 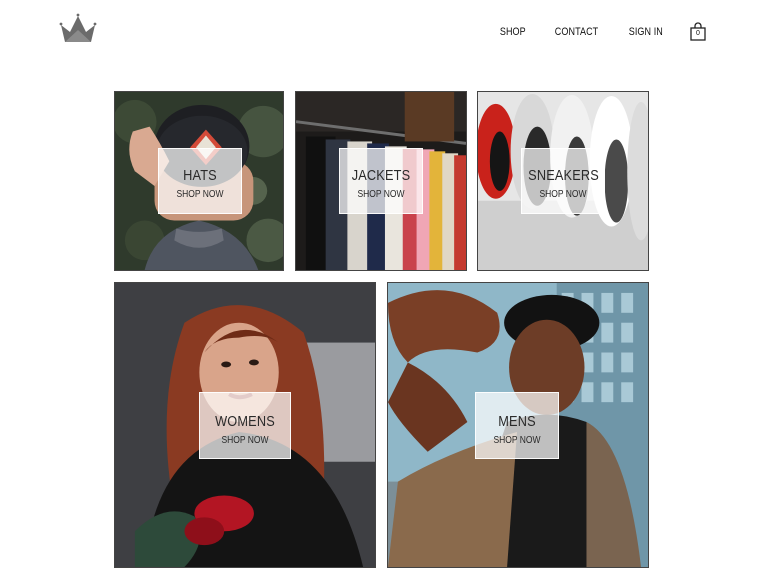 I want to click on mens-label: MENS SHOP NOW, so click(x=517, y=425).